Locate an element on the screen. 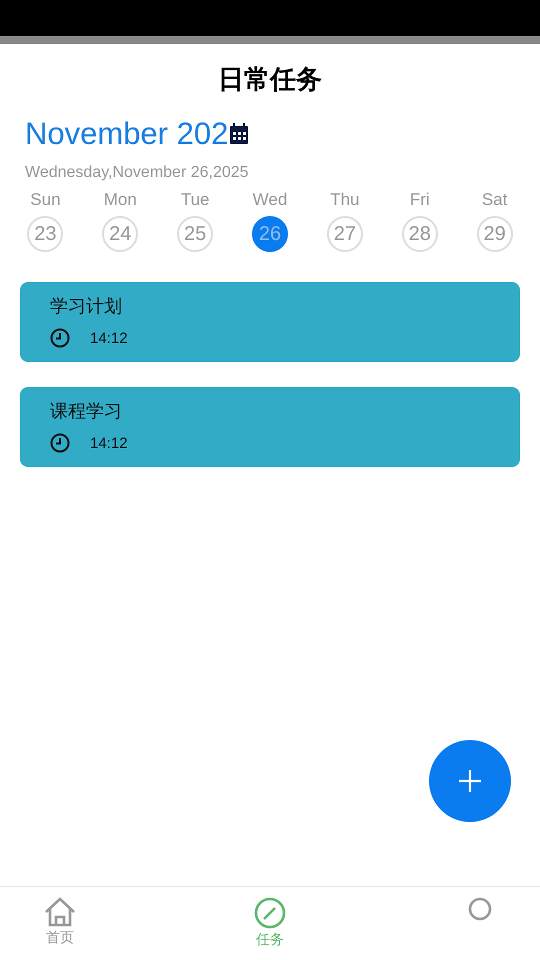 This screenshot has width=540, height=960. page-title: 日常任务 is located at coordinates (270, 80).